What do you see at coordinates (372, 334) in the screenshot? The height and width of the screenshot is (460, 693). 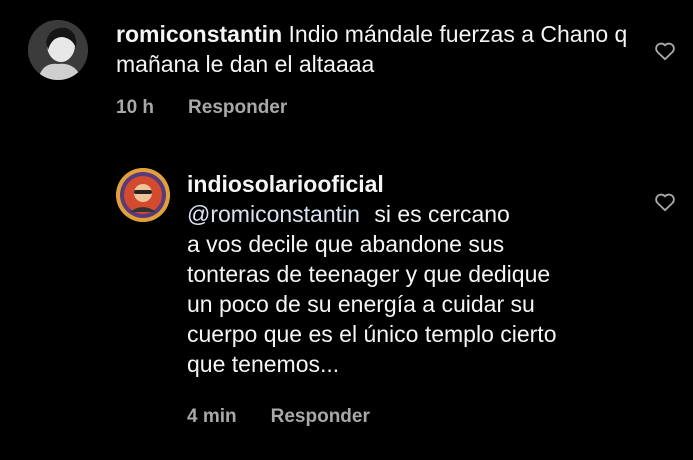 I see `body-line: cuerpo que es el único templo cierto` at bounding box center [372, 334].